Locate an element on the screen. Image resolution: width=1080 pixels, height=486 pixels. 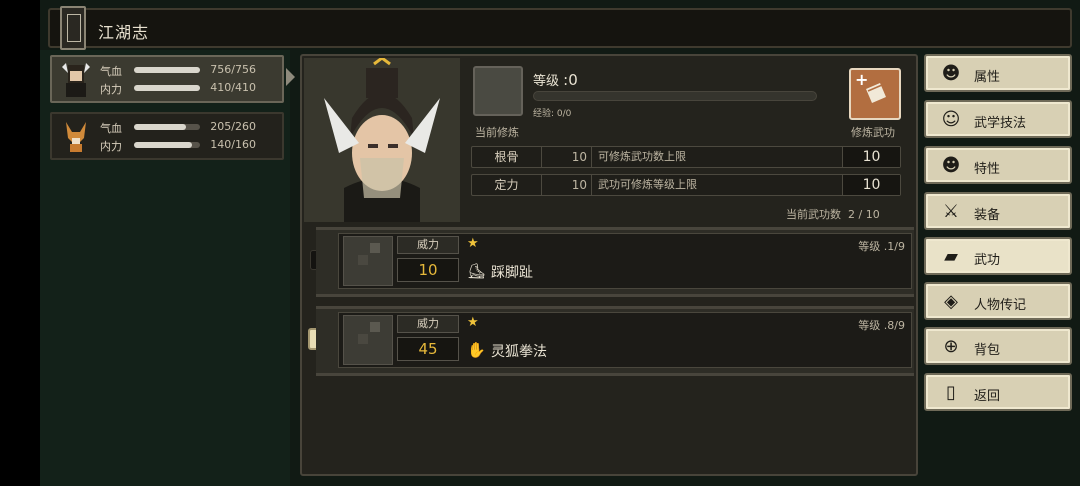
plus-icon: + is located at coordinates (862, 79).